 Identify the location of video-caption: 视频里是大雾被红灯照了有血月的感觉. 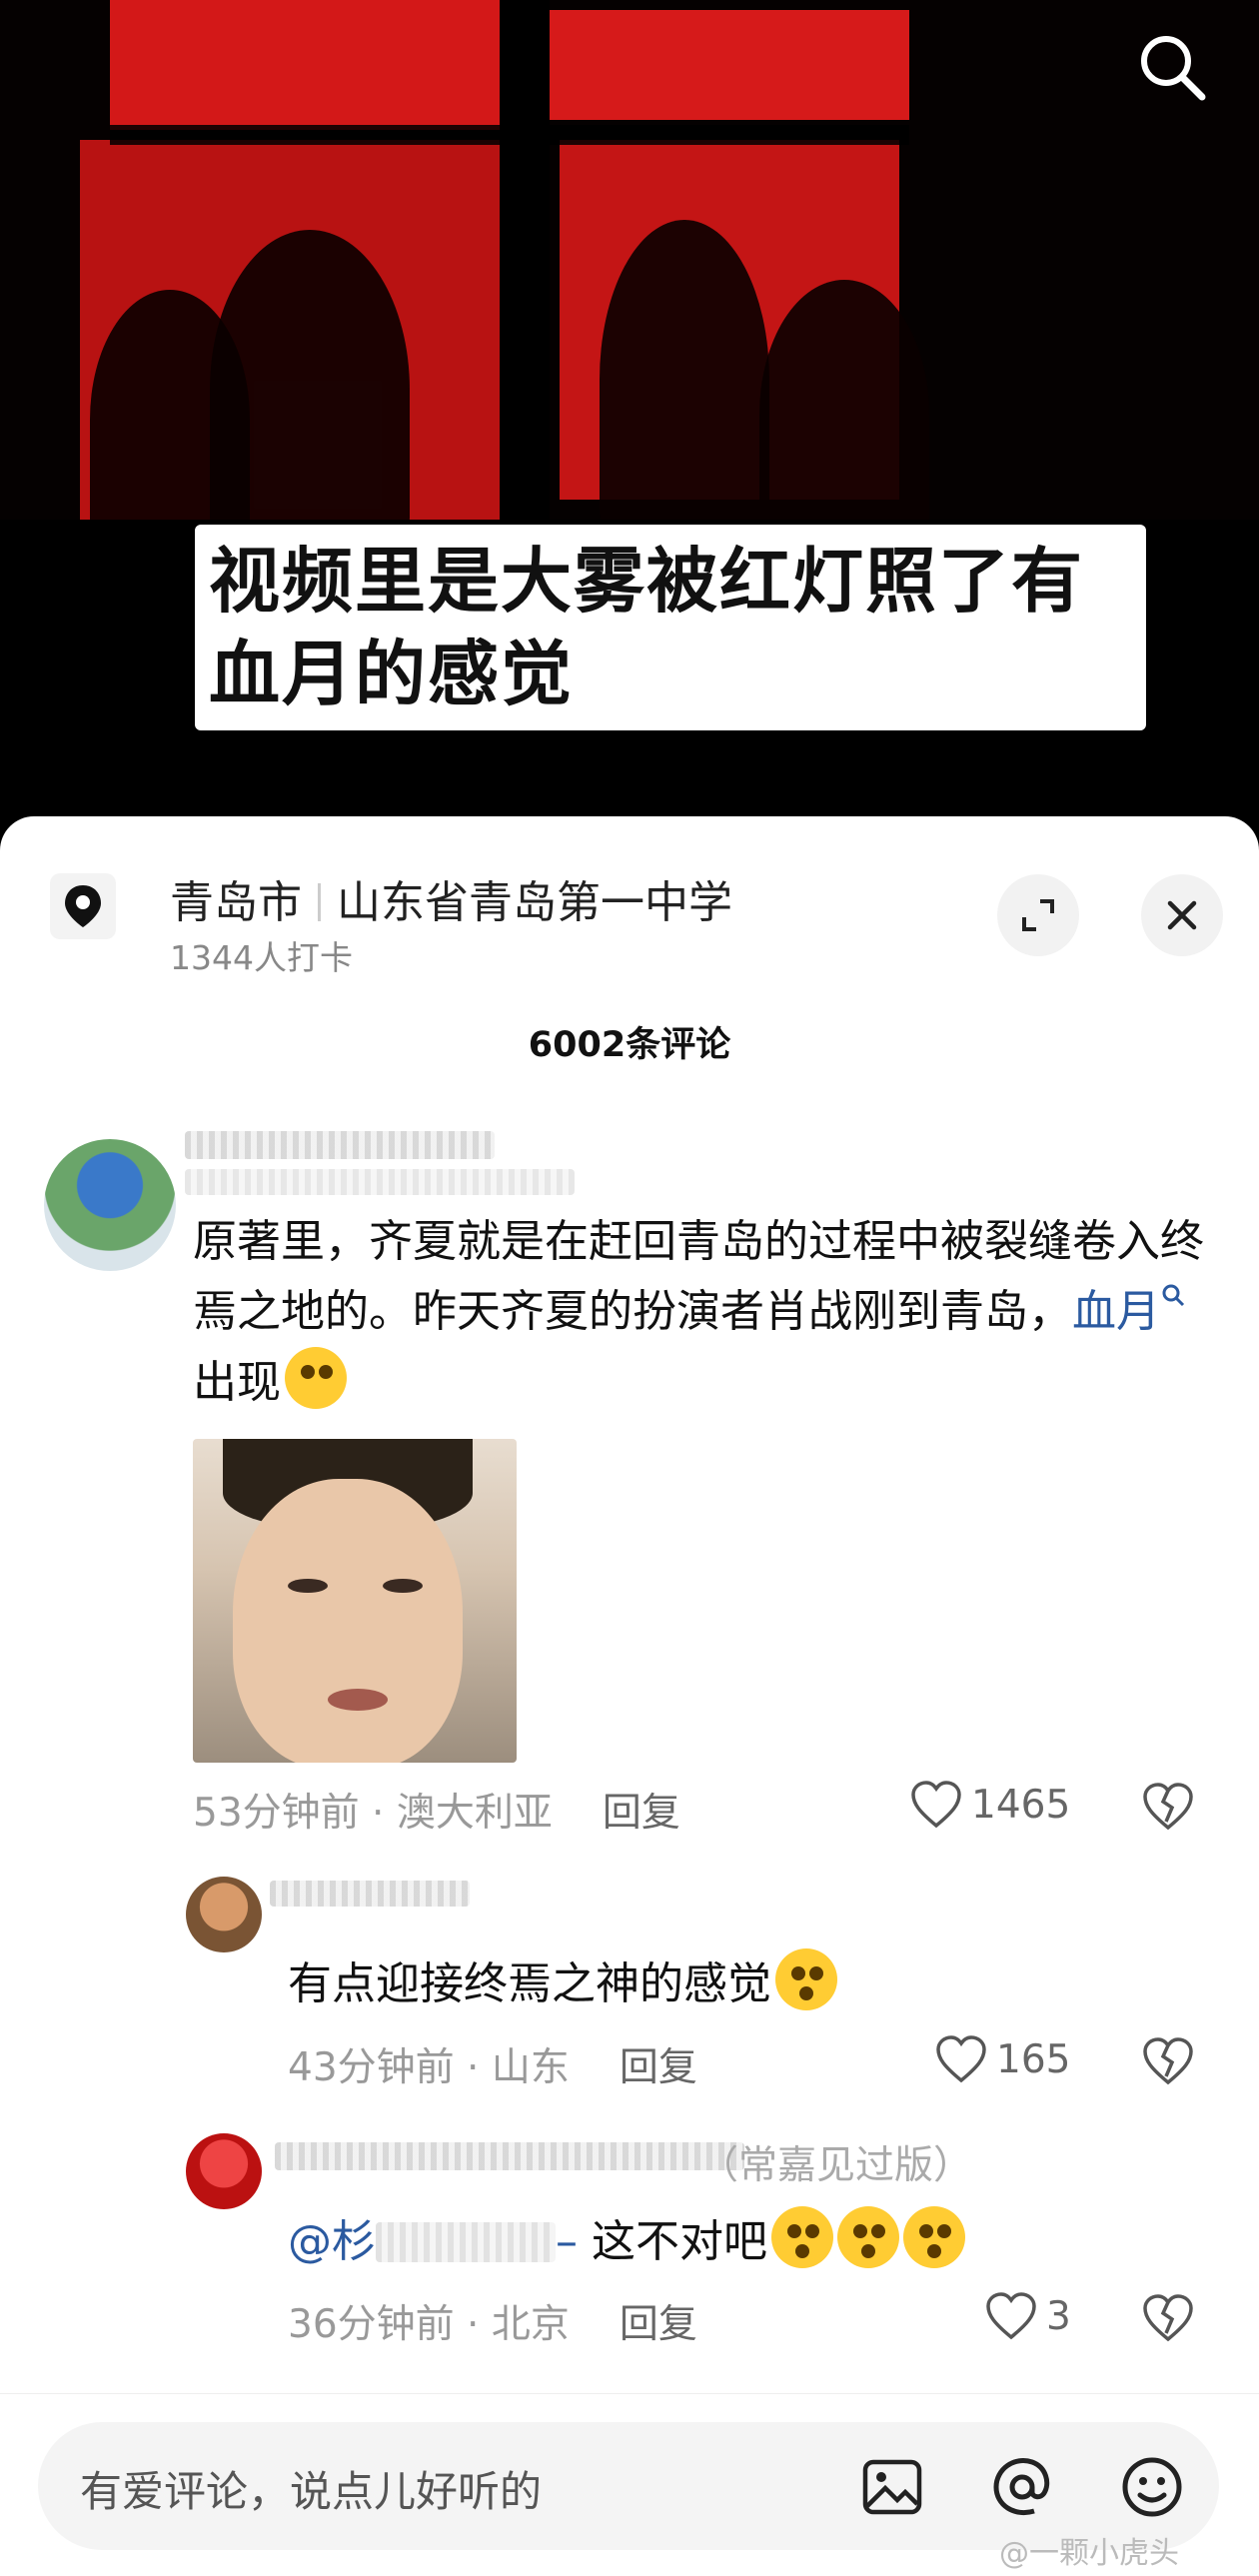
(670, 627).